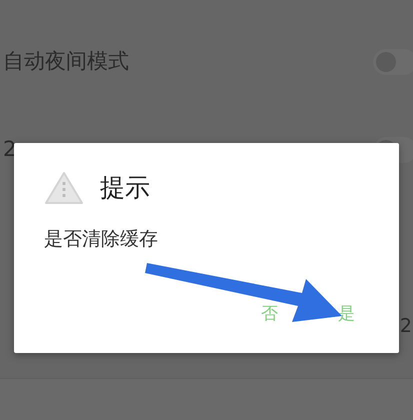 This screenshot has height=420, width=413. Describe the element at coordinates (406, 326) in the screenshot. I see `setting-value: 2` at that location.